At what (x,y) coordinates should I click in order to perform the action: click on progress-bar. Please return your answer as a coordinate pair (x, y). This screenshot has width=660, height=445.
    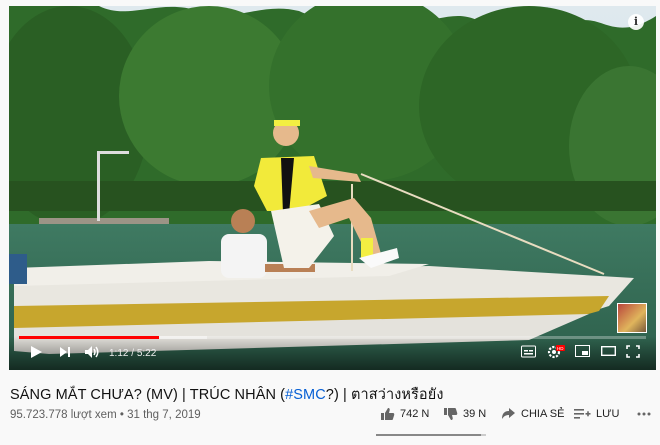
    Looking at the image, I should click on (332, 337).